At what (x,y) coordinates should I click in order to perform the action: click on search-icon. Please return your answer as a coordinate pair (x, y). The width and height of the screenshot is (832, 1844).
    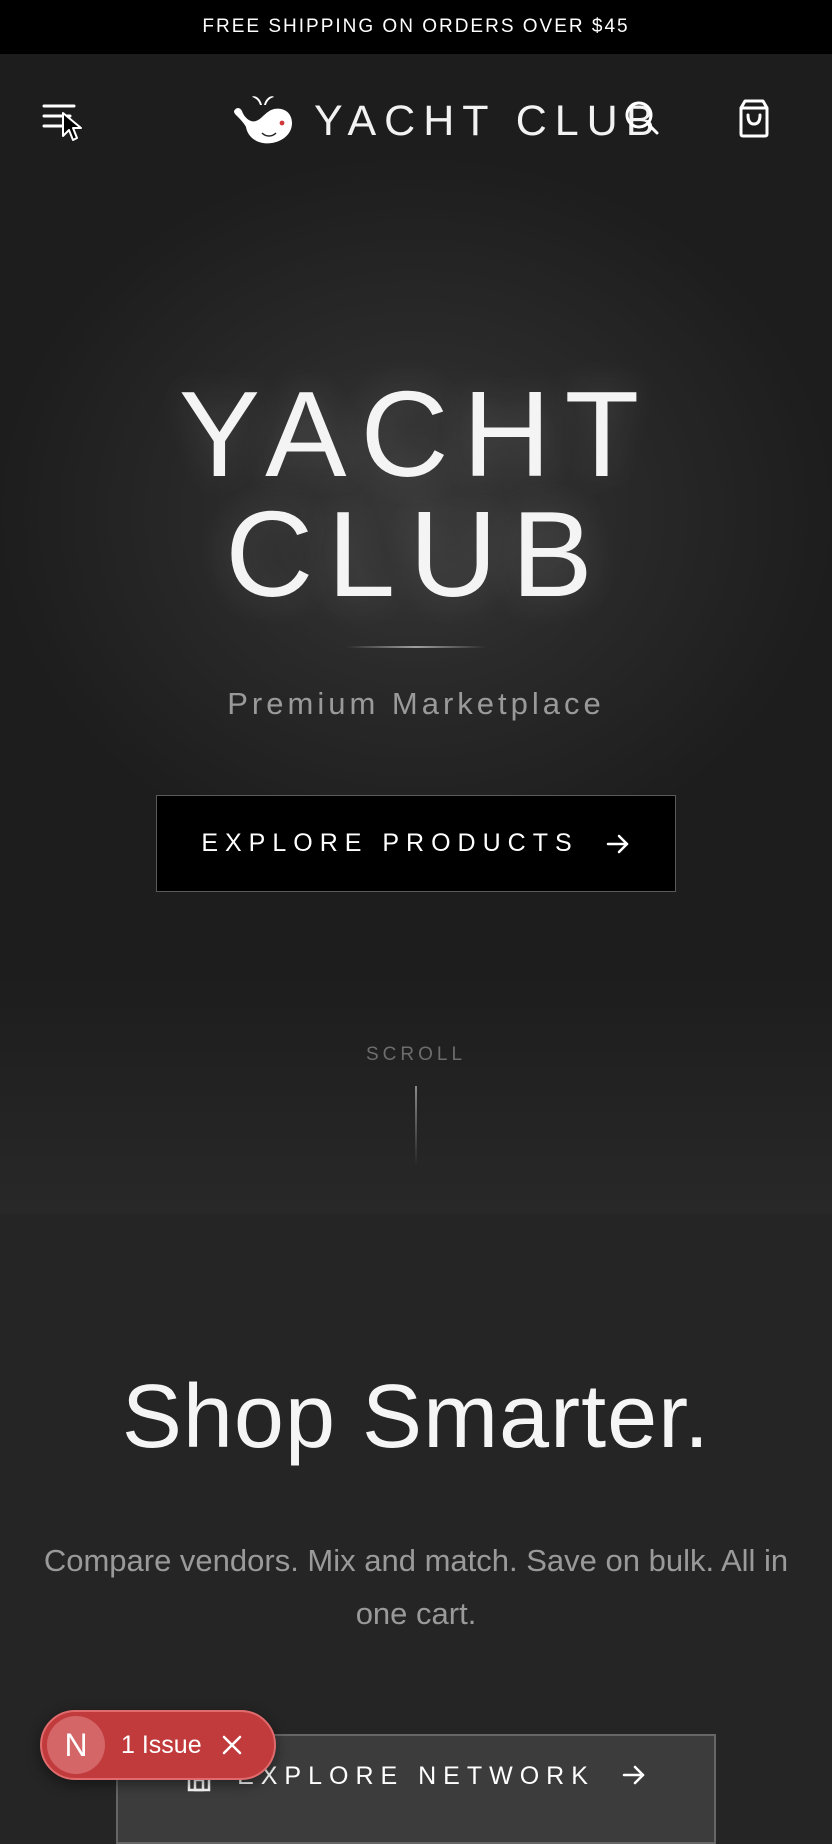
    Looking at the image, I should click on (642, 118).